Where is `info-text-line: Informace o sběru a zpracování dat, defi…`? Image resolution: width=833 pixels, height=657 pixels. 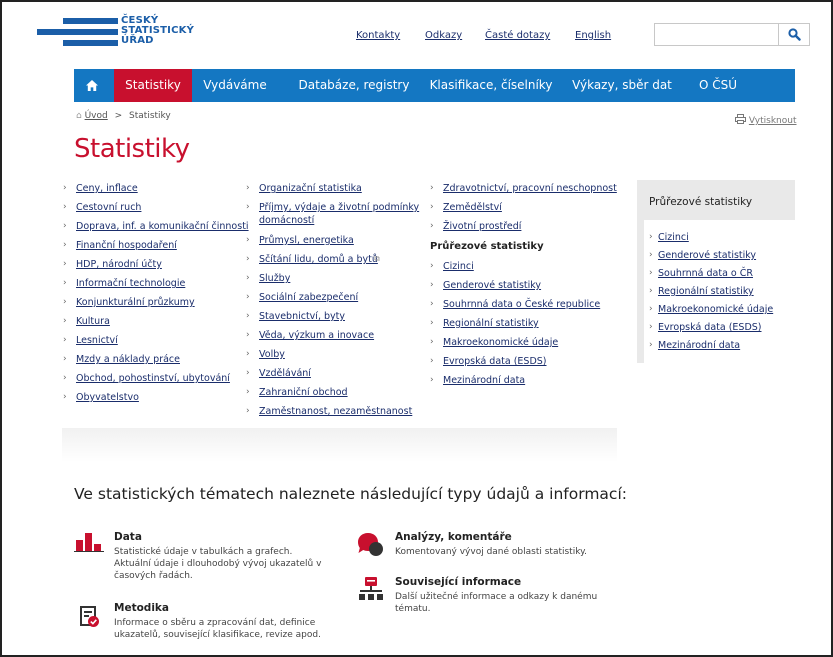 info-text-line: Informace o sběru a zpracování dat, defi… is located at coordinates (215, 623).